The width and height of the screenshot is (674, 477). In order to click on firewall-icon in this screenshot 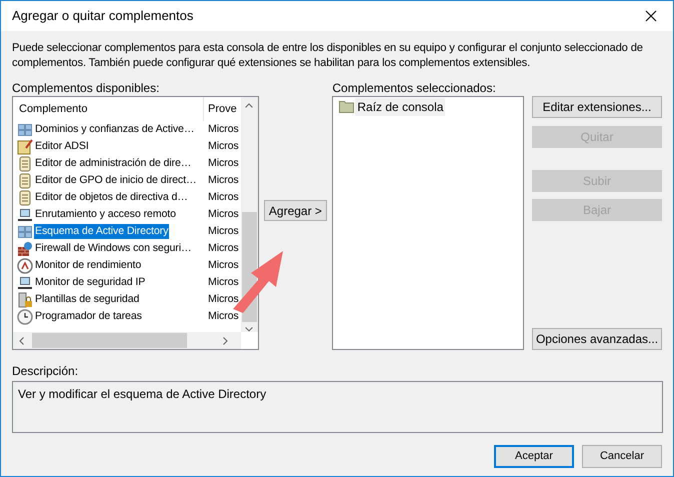, I will do `click(25, 248)`.